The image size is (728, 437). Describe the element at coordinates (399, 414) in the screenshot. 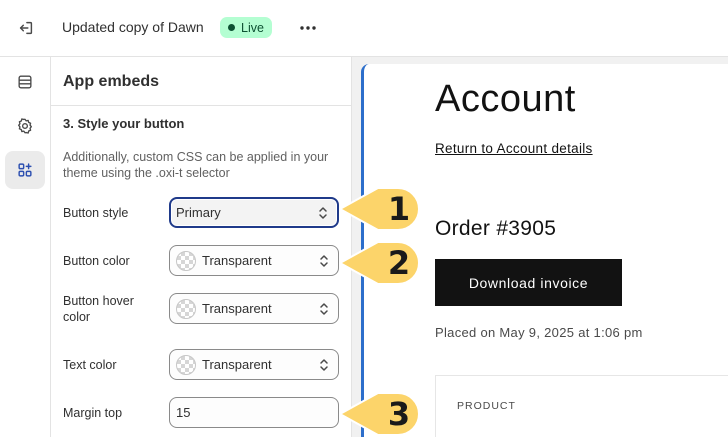

I see `callout-number: 3` at that location.